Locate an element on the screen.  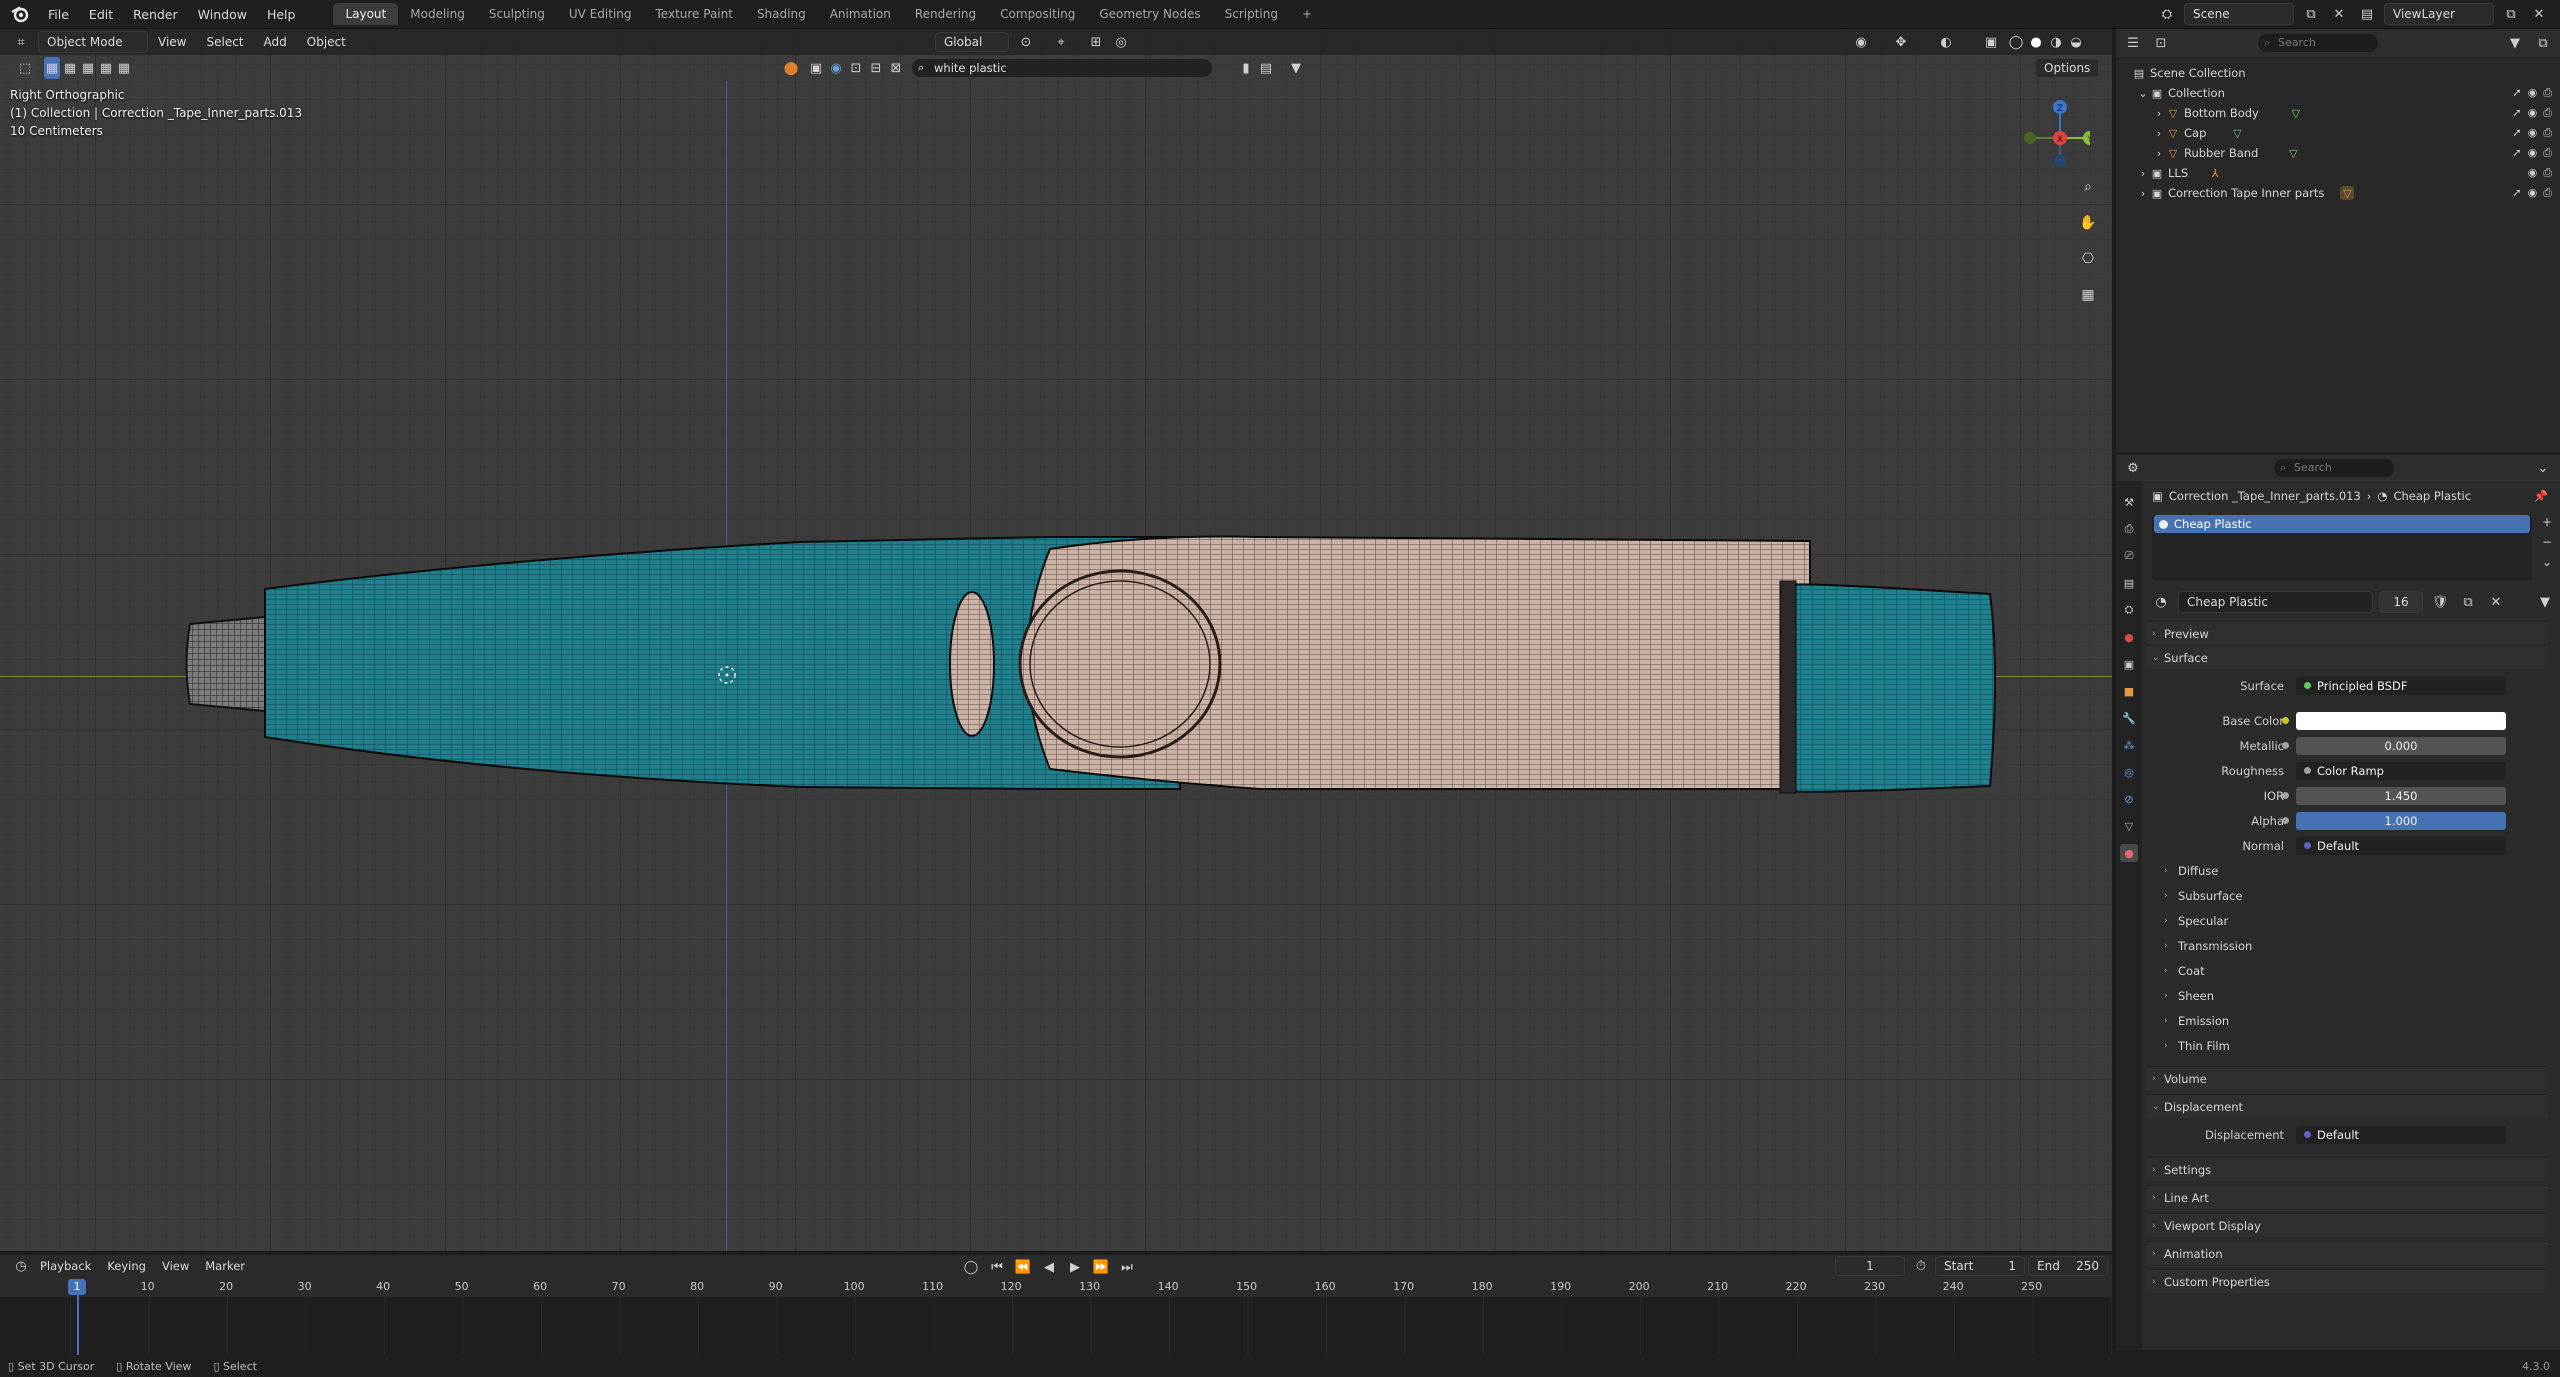
panel-displacement: ⌄ Displacement is located at coordinates (2347, 1106).